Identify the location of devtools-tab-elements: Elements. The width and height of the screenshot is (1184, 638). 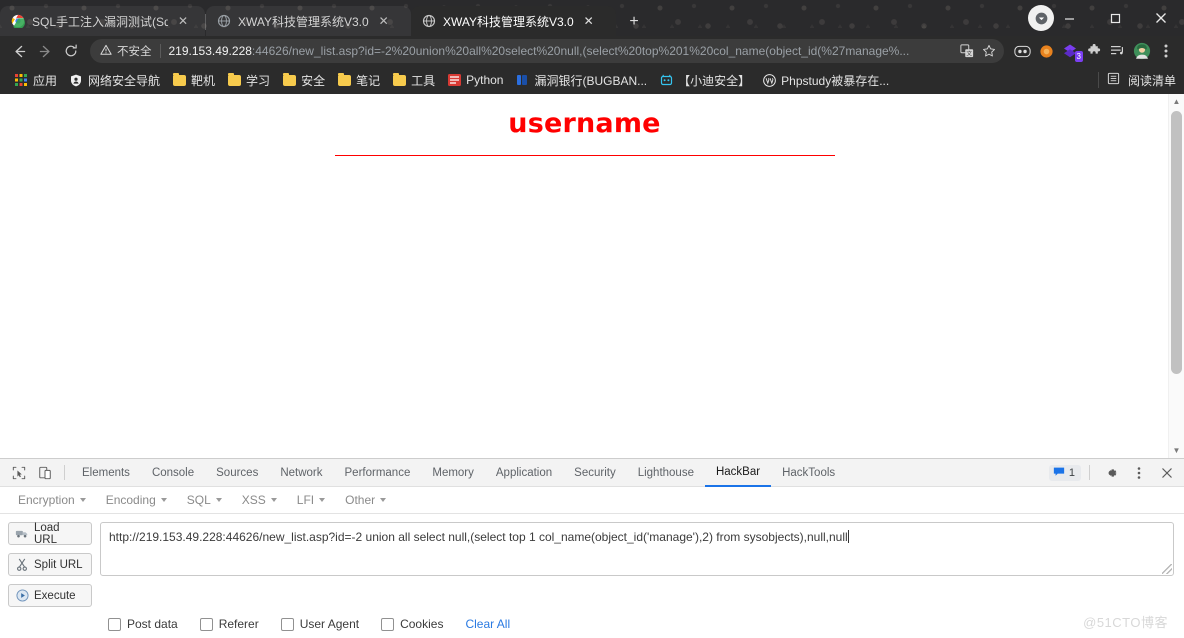
(106, 473).